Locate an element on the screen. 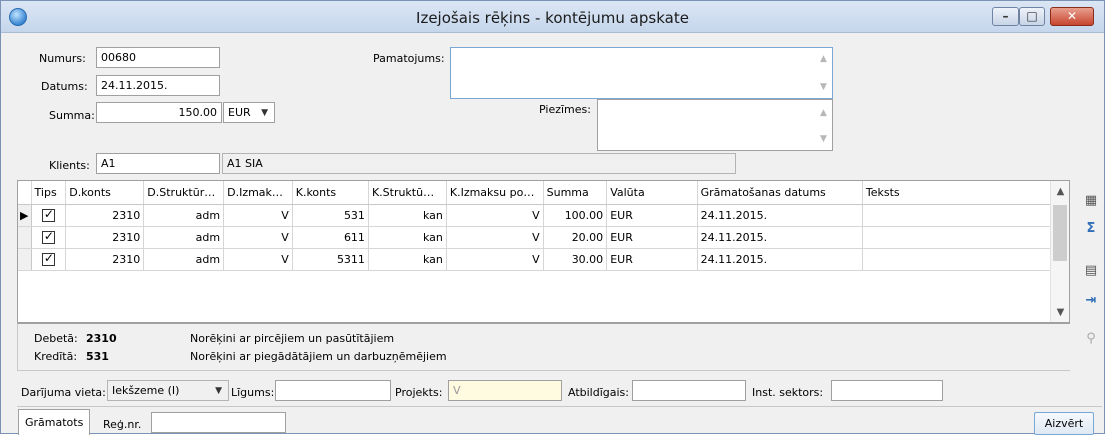 This screenshot has height=435, width=1105. column-header: K.konts is located at coordinates (330, 193).